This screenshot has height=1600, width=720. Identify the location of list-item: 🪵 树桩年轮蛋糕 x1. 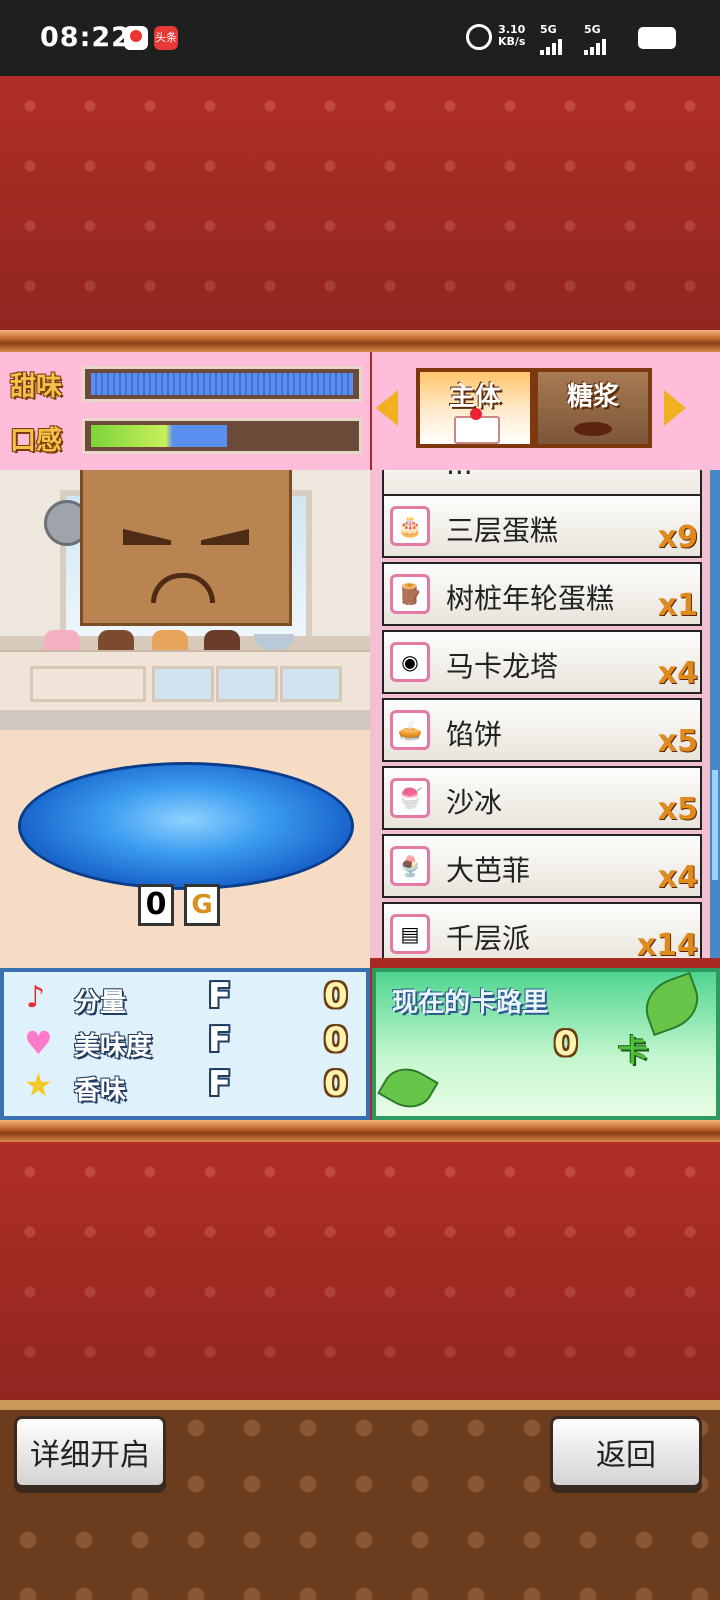
(542, 594).